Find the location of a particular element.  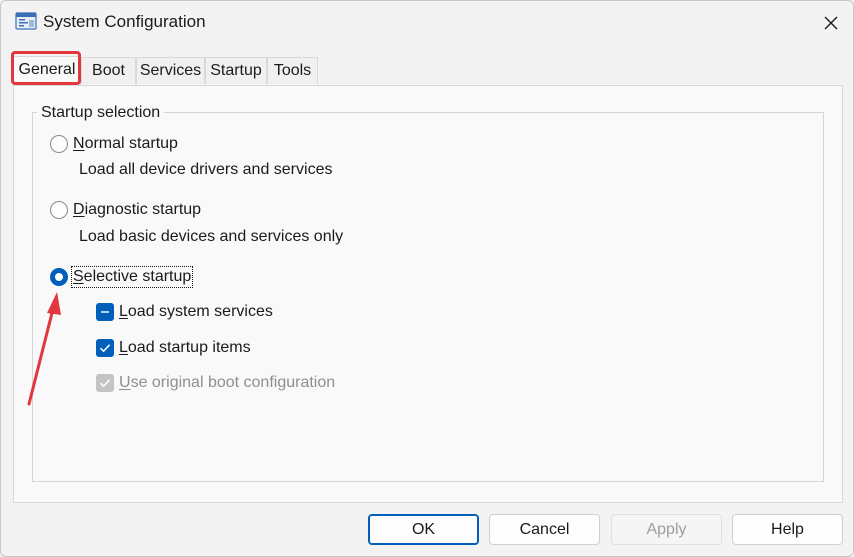

apply-button: Apply is located at coordinates (666, 529).